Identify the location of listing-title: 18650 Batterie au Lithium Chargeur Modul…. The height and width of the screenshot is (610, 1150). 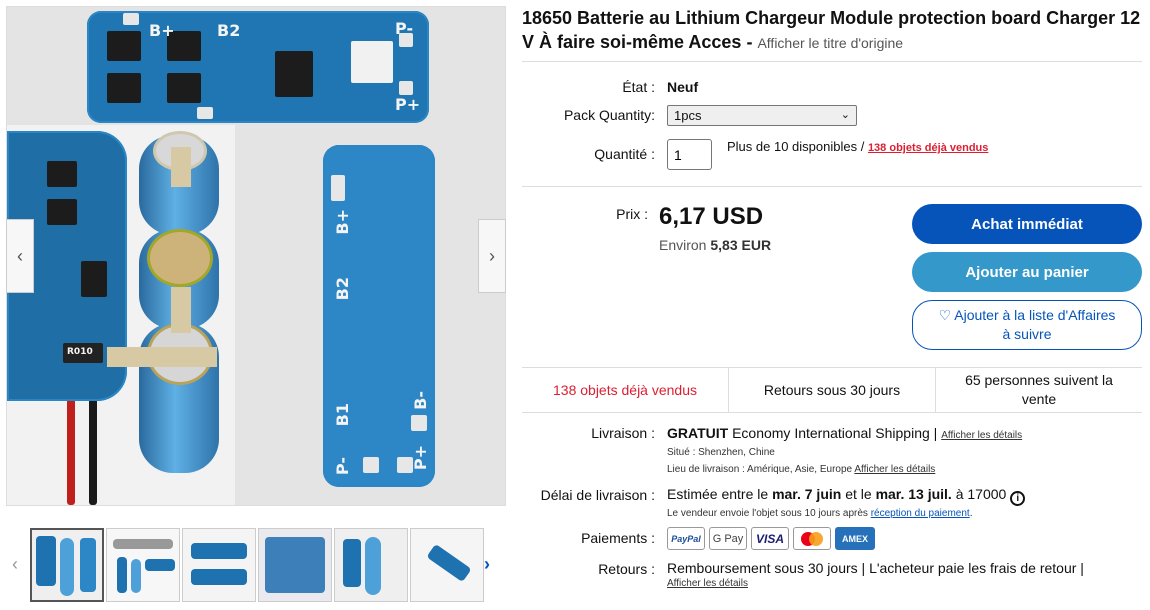
(833, 30).